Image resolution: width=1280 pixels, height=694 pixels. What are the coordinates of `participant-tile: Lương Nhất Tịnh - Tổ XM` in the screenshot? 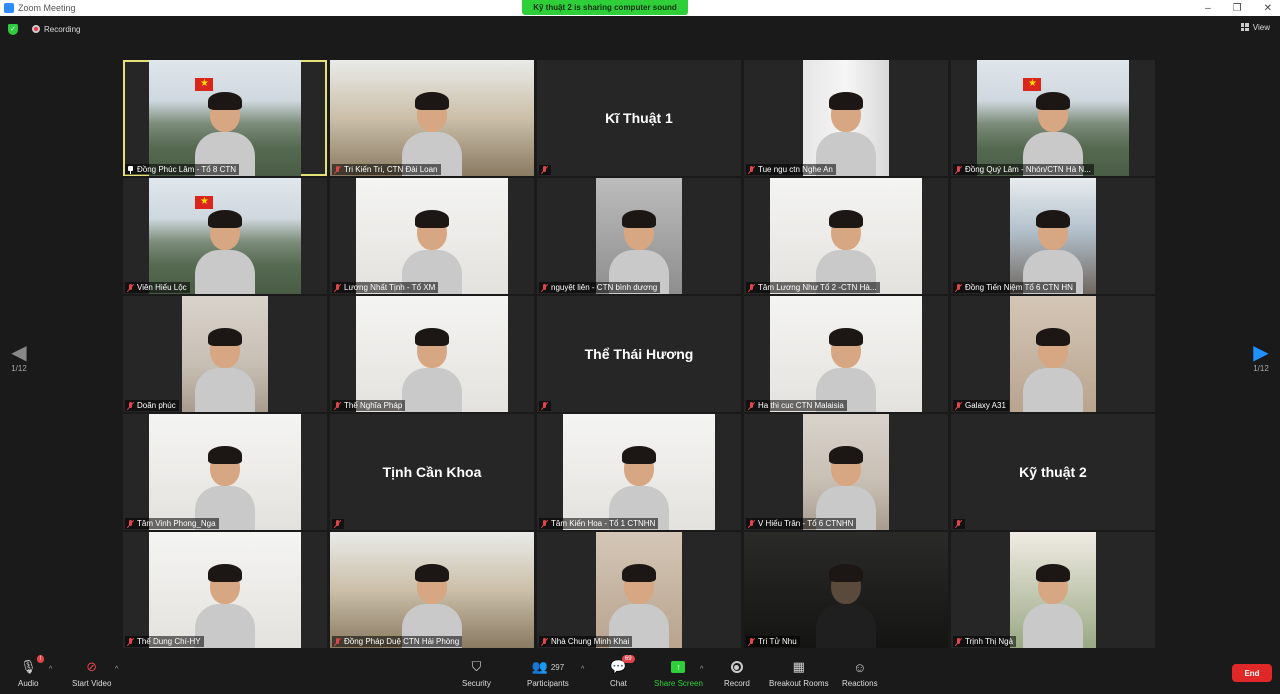 It's located at (432, 236).